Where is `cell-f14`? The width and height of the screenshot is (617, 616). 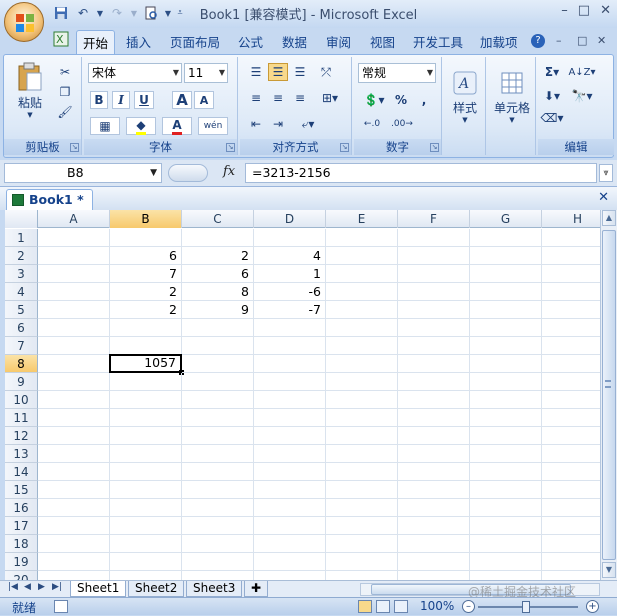 cell-f14 is located at coordinates (434, 472).